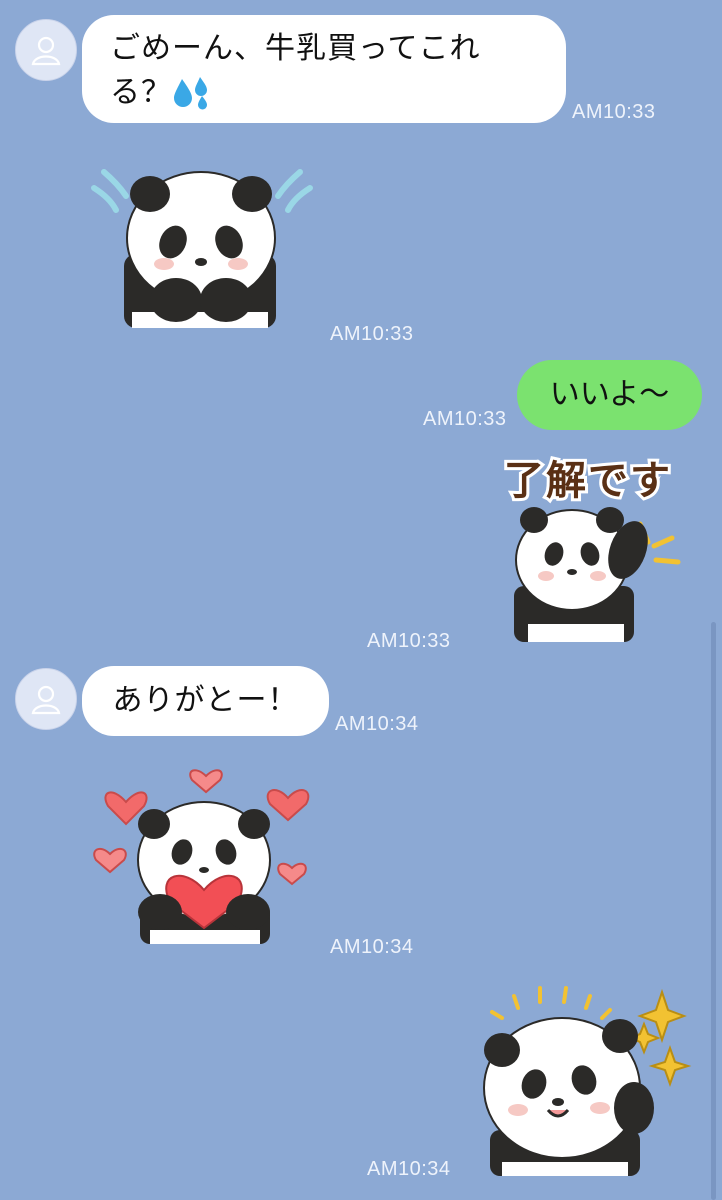 The image size is (722, 1200). Describe the element at coordinates (295, 48) in the screenshot. I see `message-text-line: ごめーん、牛乳買ってこれ` at that location.